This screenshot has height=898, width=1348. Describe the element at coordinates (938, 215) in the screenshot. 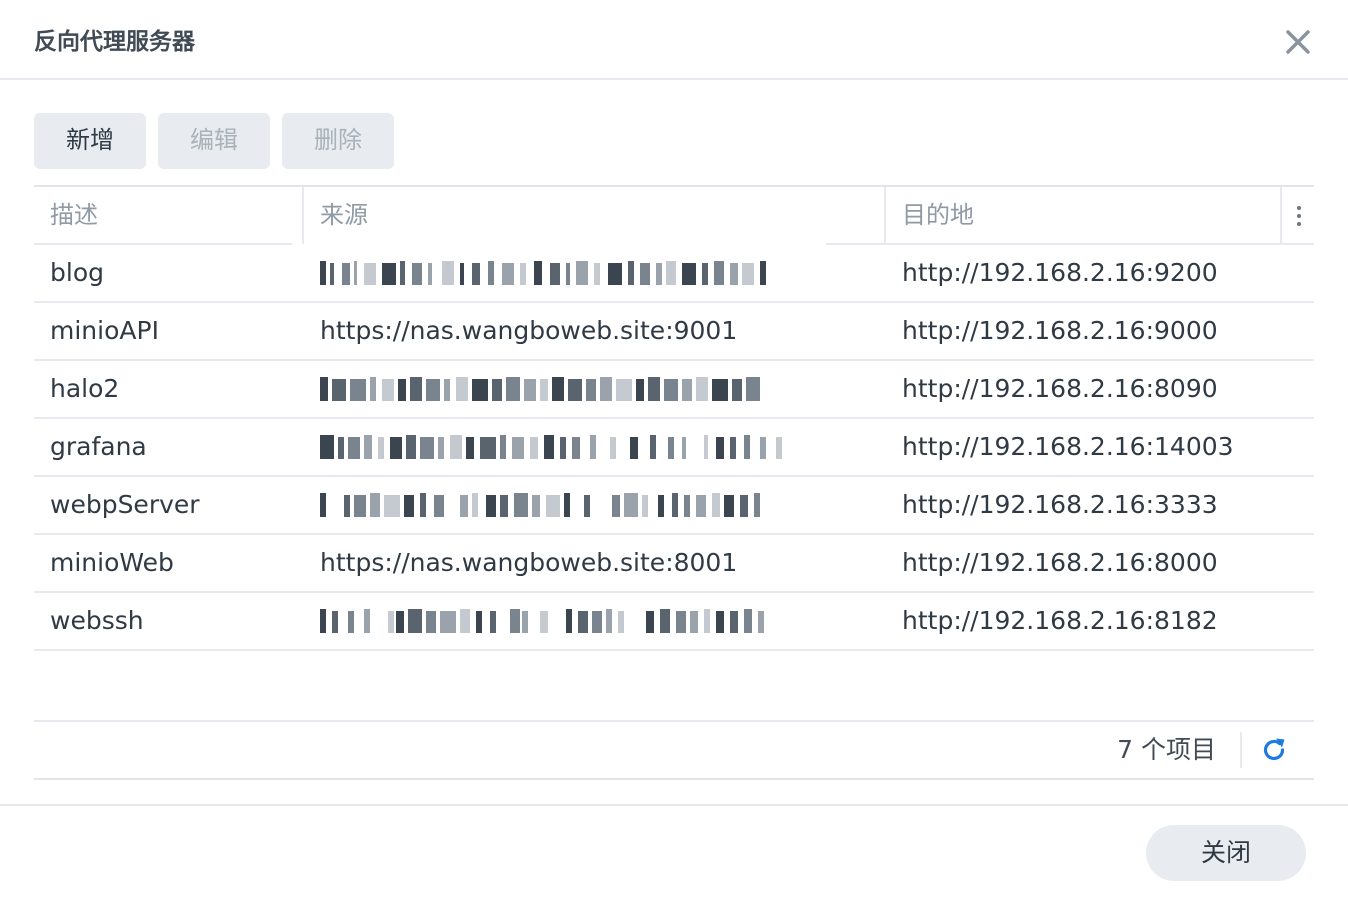

I see `column-header-destination: 目的地` at that location.